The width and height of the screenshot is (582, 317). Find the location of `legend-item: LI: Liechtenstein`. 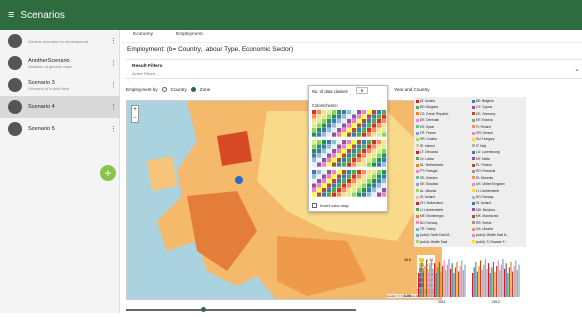

legend-item: LI: Liechtenstein is located at coordinates (429, 210).